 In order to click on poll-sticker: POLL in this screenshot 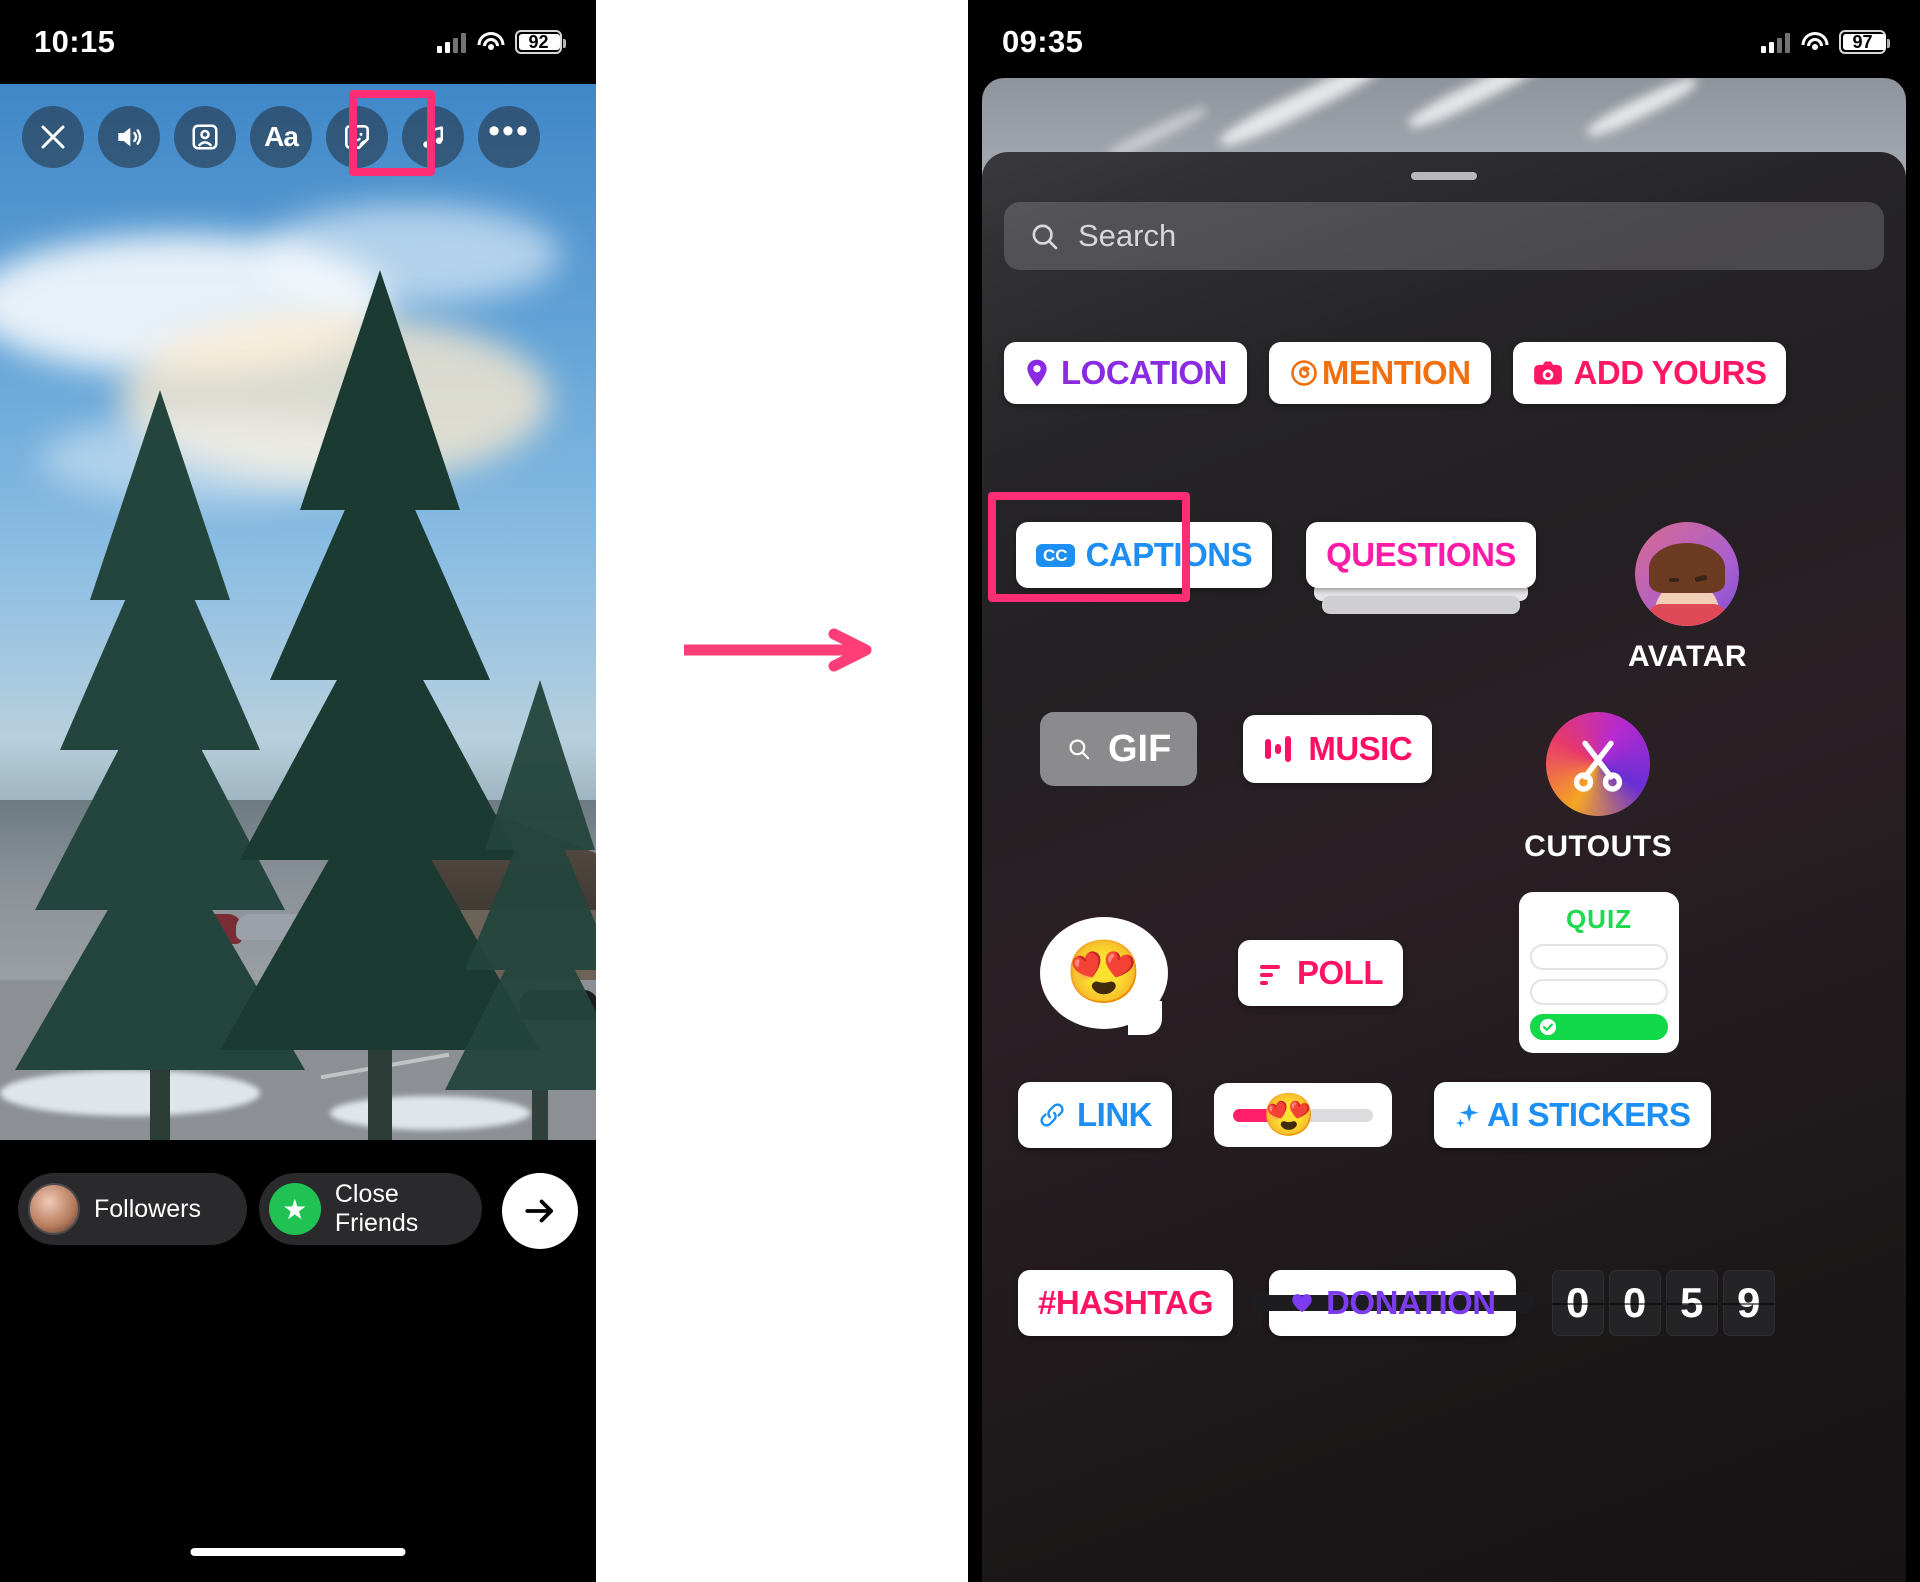, I will do `click(1320, 972)`.